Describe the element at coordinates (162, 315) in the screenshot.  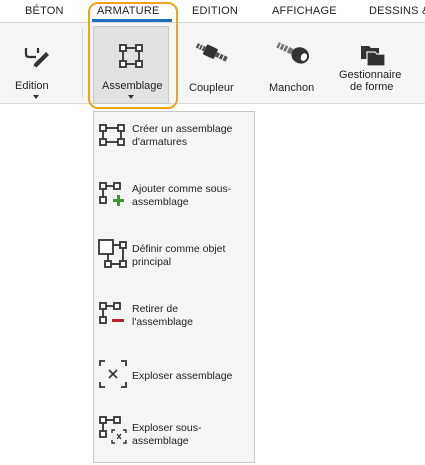
I see `menu-item-label: Retirer de l'assemblage` at that location.